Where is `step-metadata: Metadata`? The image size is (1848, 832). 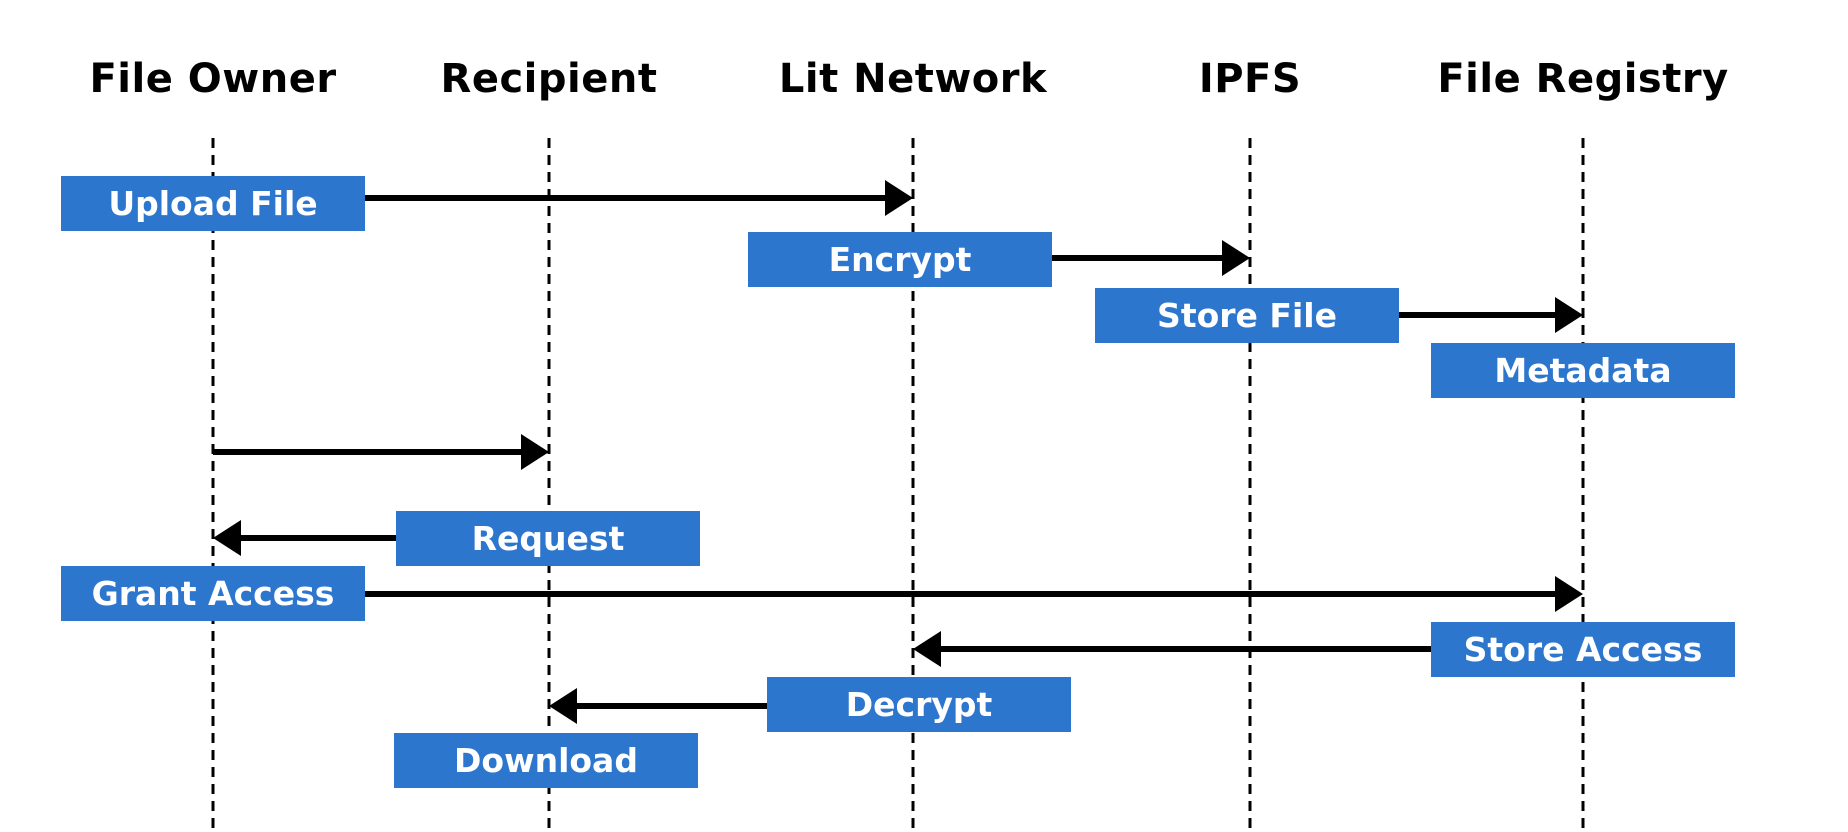 step-metadata: Metadata is located at coordinates (1583, 370).